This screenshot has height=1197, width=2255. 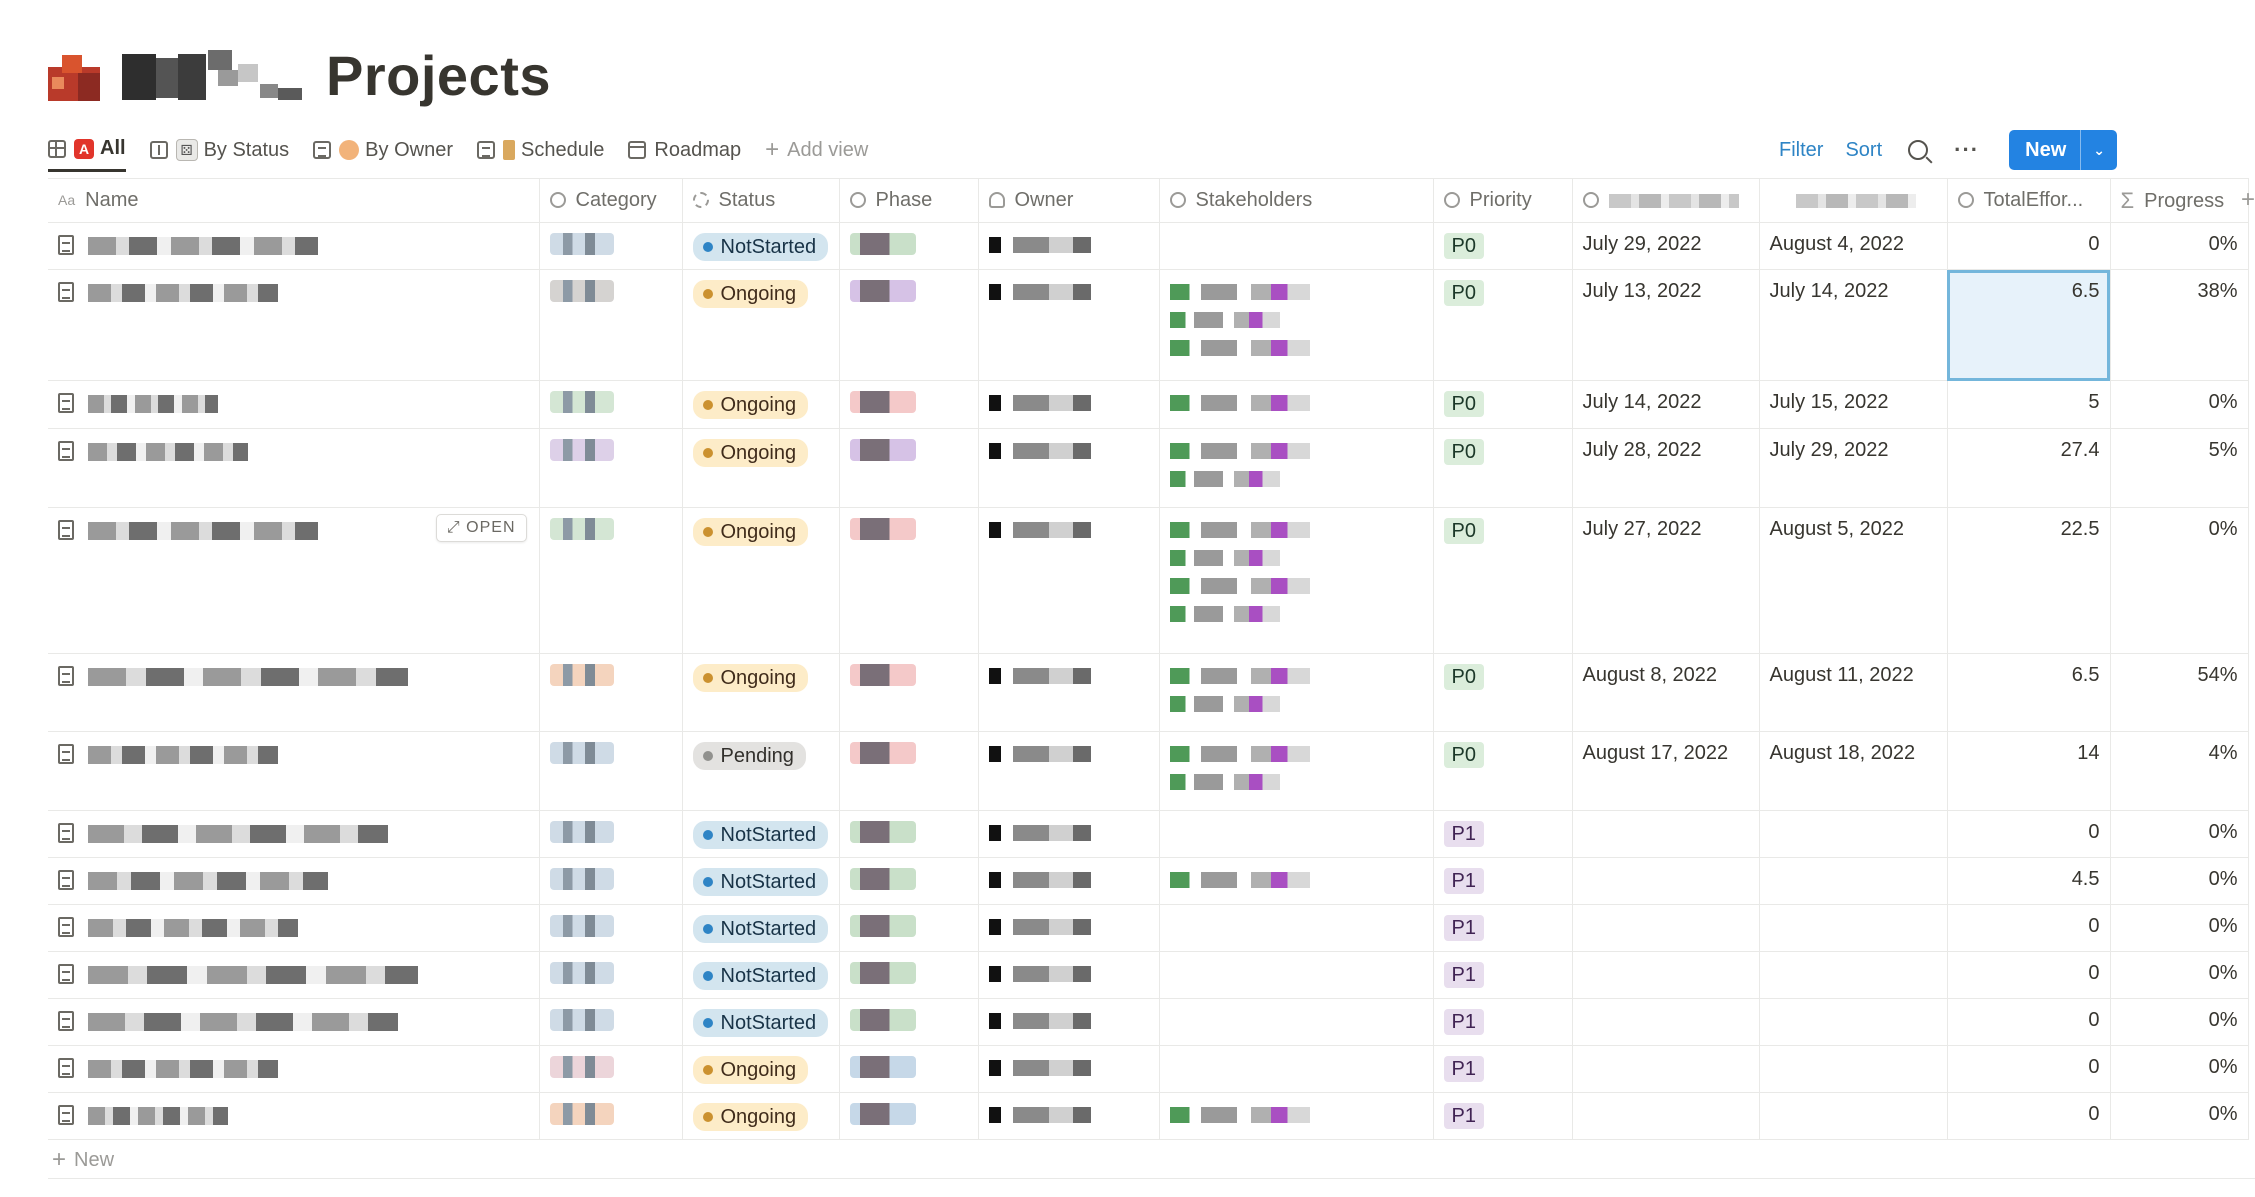 I want to click on total-effort-cell: 4.5, so click(x=2028, y=881).